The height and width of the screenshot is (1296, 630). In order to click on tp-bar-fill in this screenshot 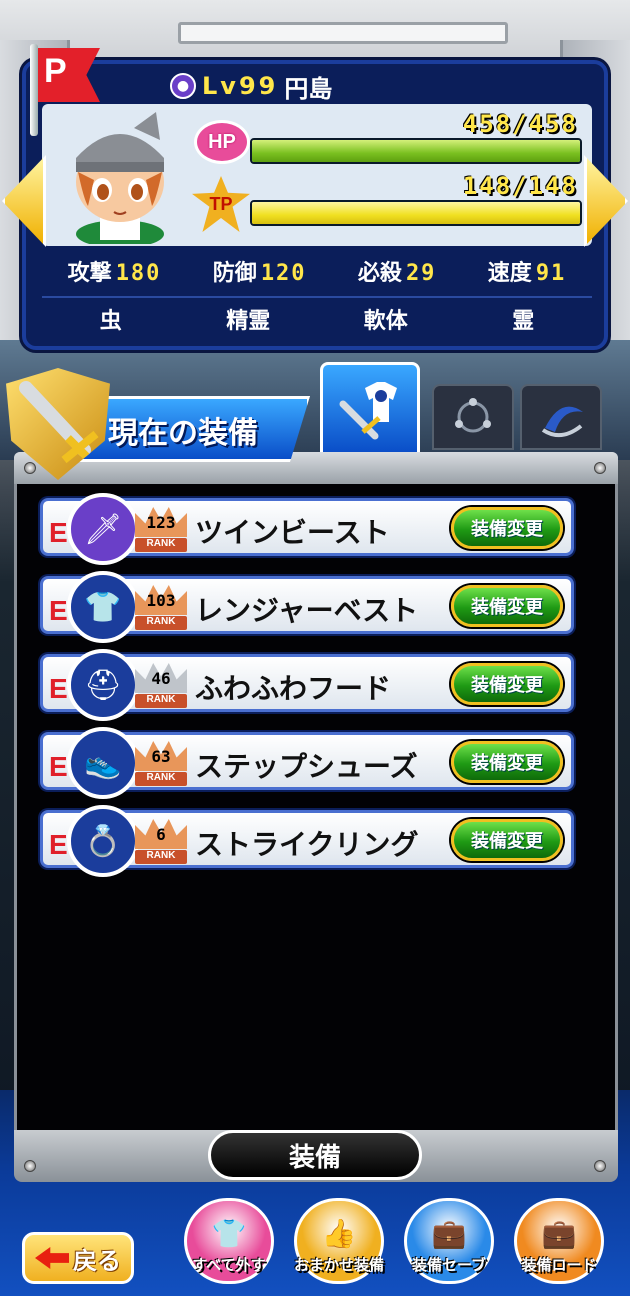, I will do `click(416, 213)`.